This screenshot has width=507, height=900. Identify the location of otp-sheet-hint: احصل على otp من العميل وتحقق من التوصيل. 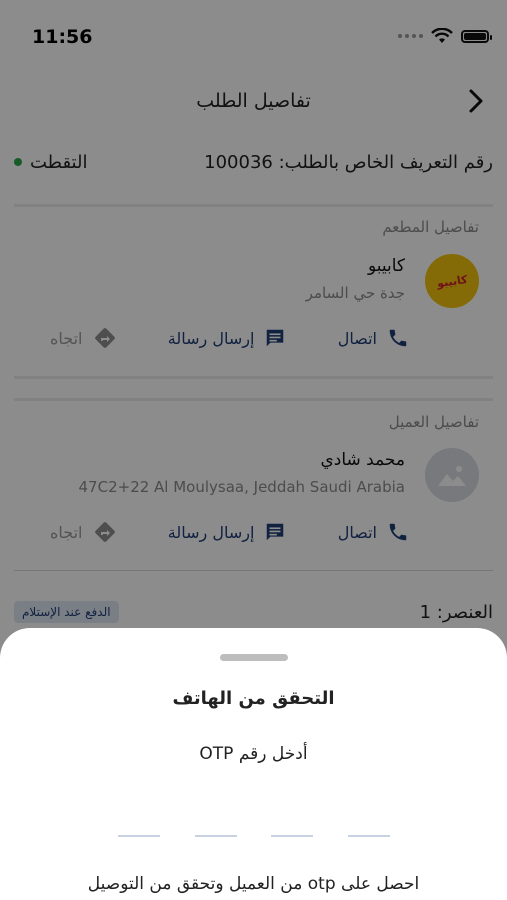
(253, 884).